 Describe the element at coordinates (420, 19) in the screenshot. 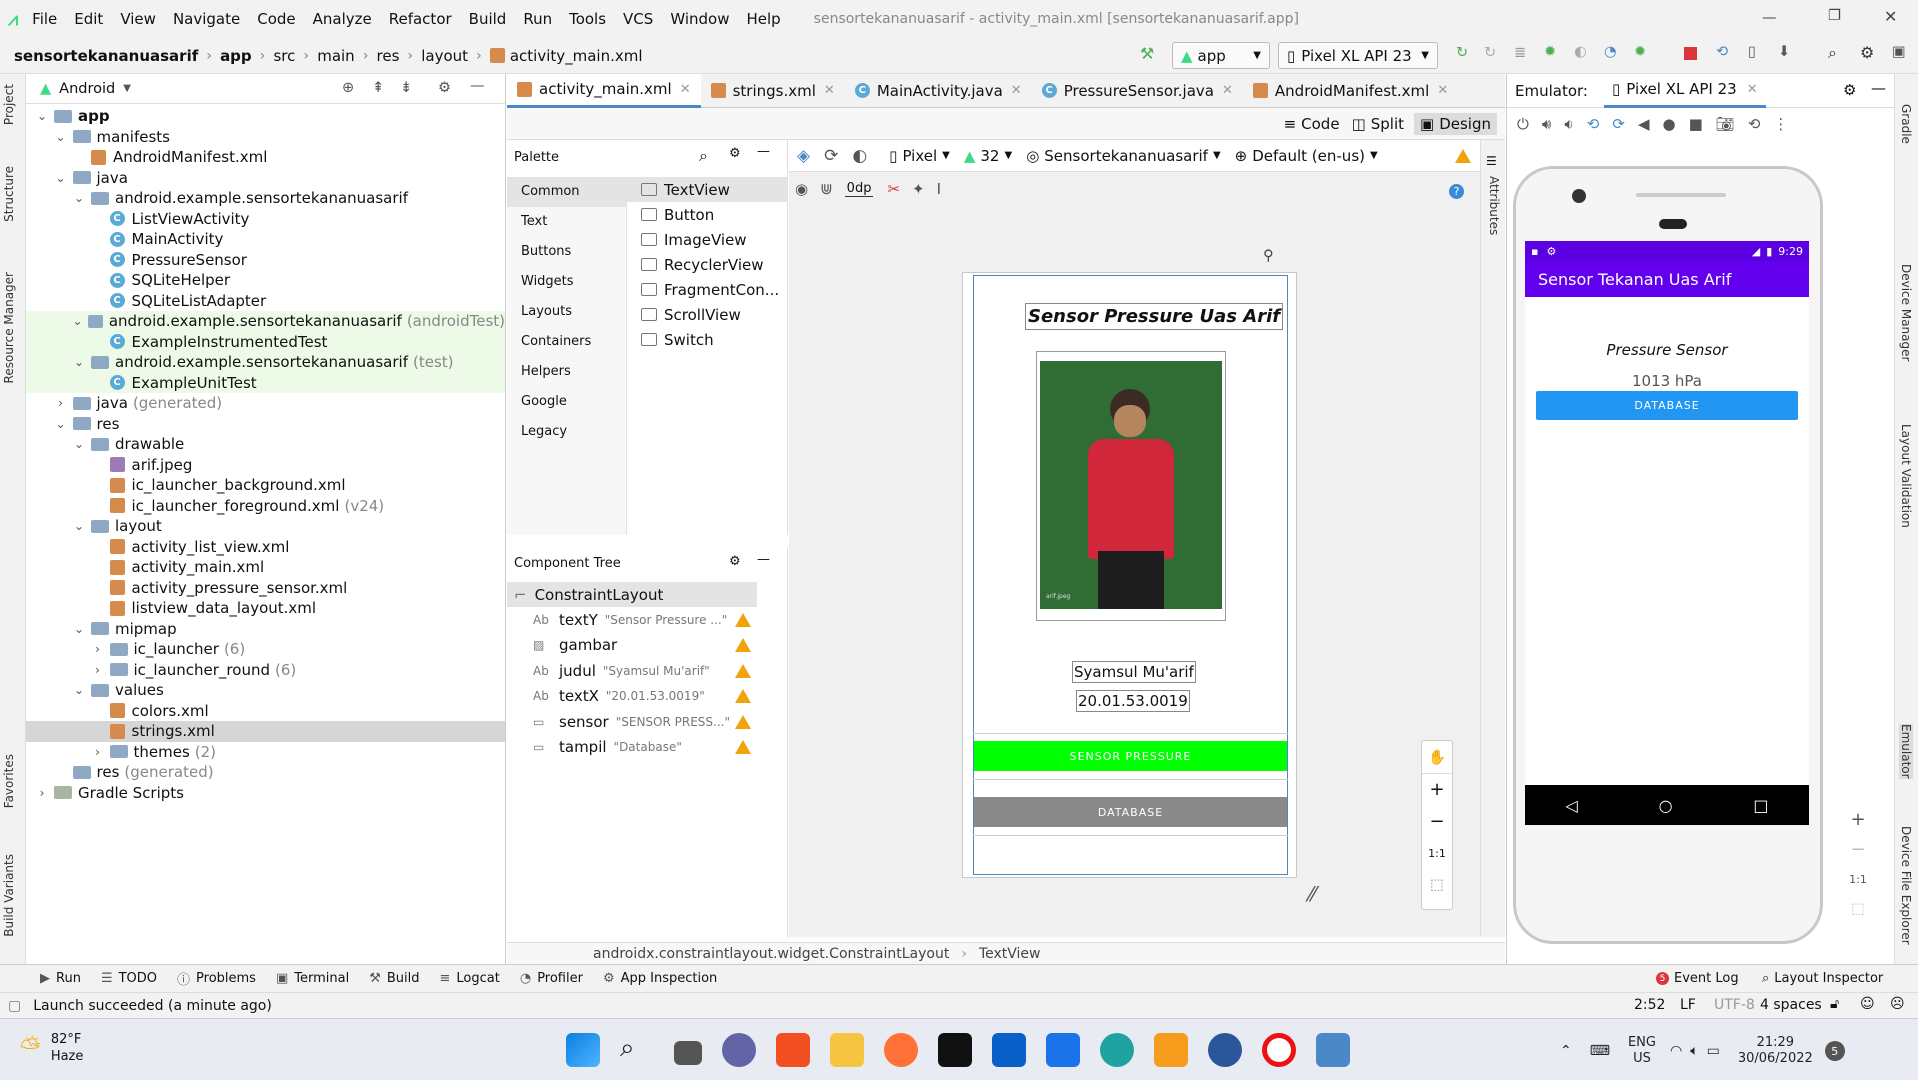

I see `menu-refactor: Refactor` at that location.